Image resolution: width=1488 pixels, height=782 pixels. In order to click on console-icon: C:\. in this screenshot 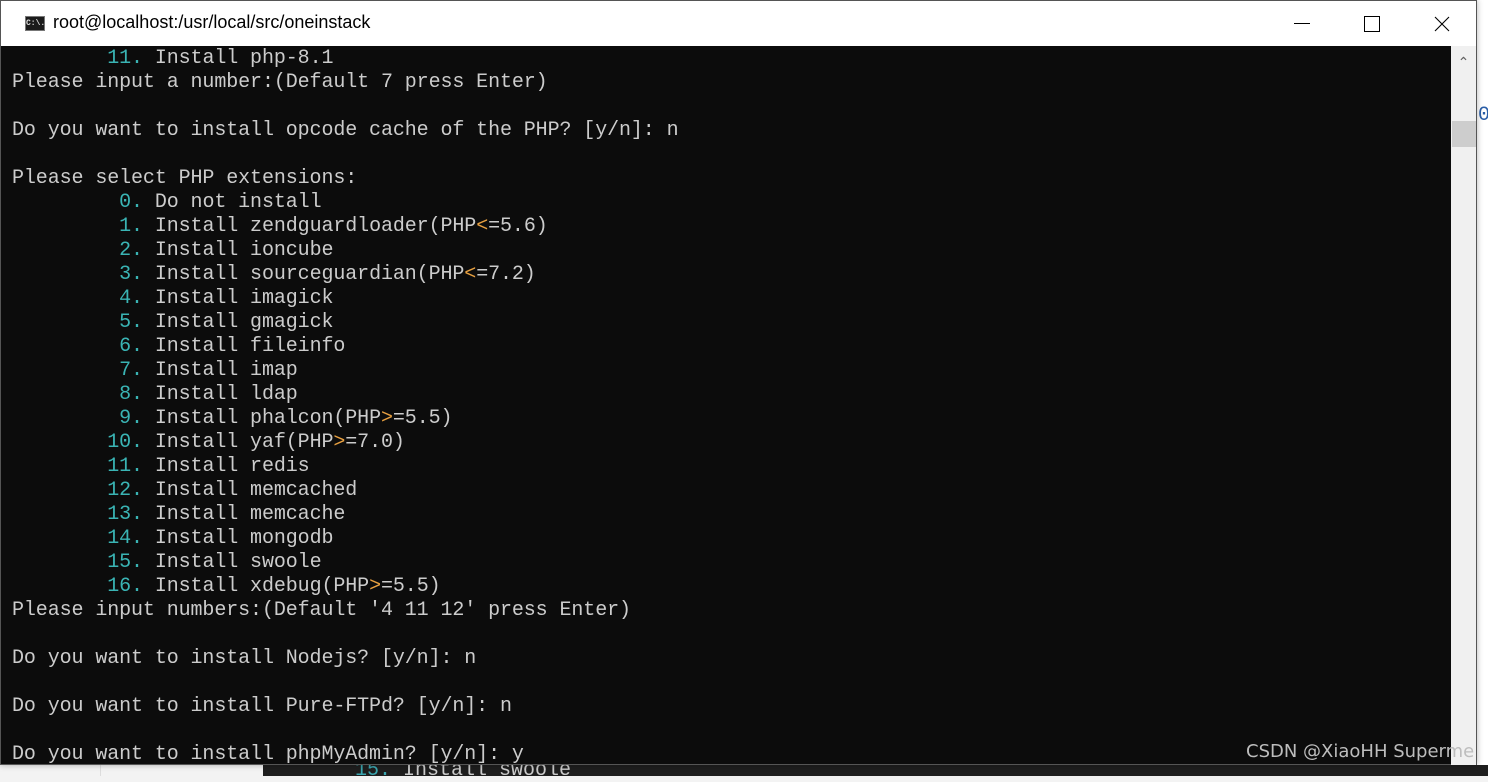, I will do `click(35, 23)`.